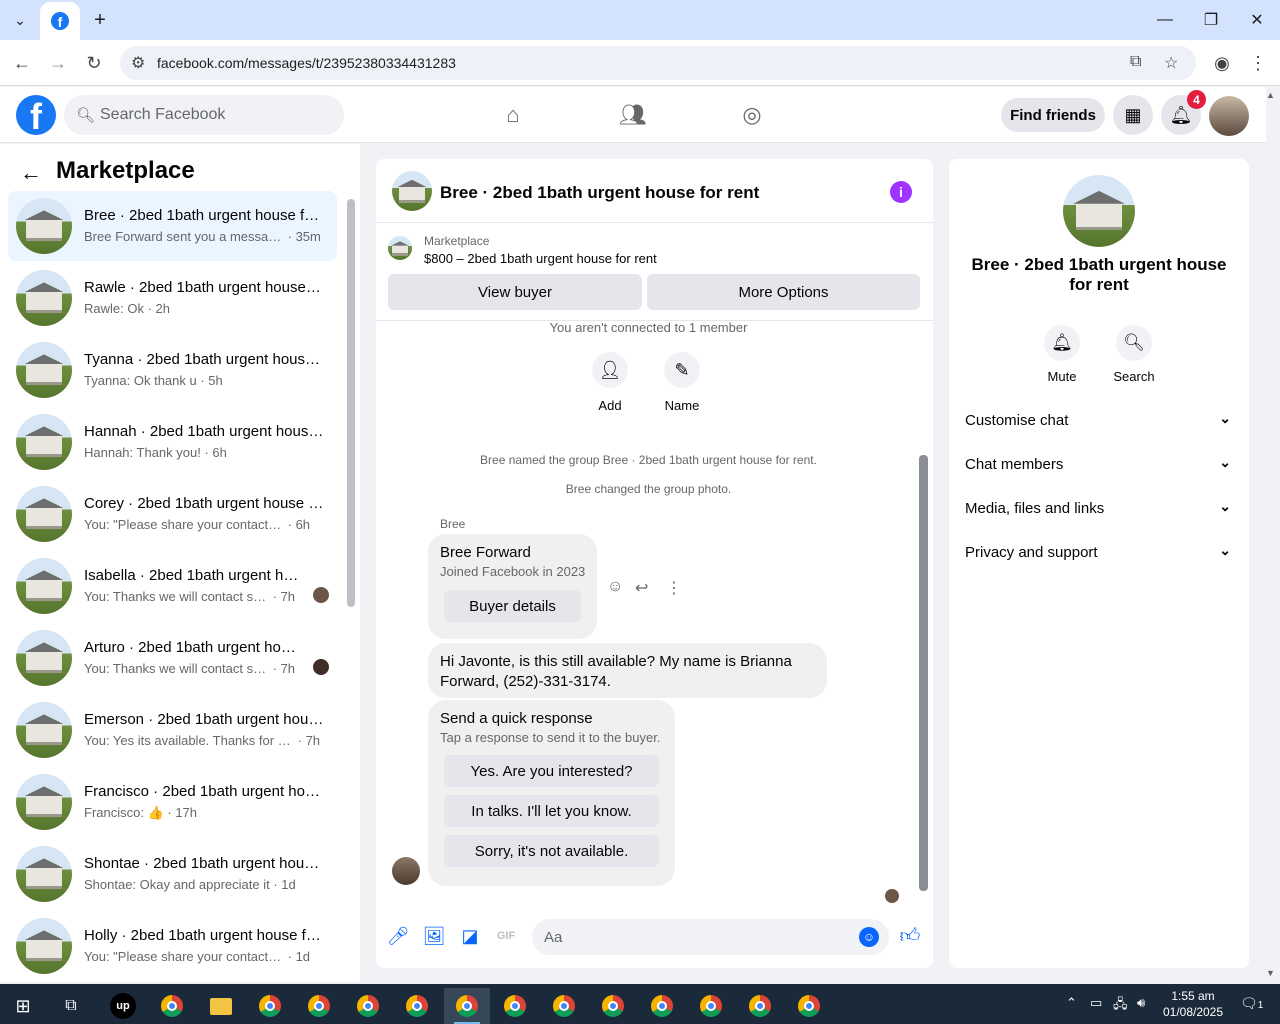 This screenshot has height=1024, width=1280. I want to click on sender-avatar, so click(406, 871).